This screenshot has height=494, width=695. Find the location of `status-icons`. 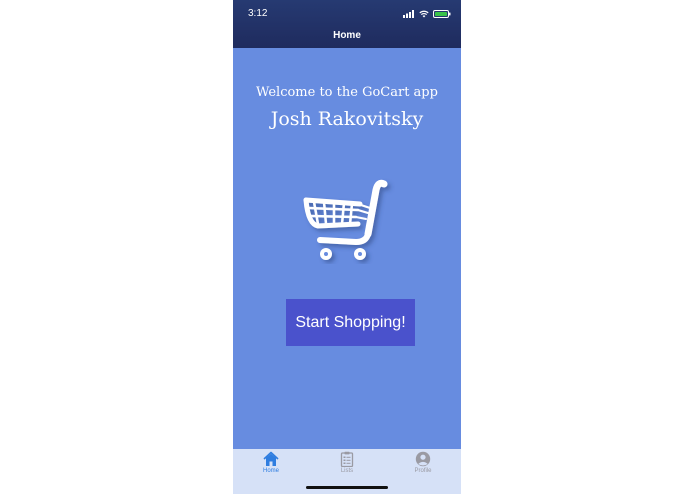

status-icons is located at coordinates (427, 14).